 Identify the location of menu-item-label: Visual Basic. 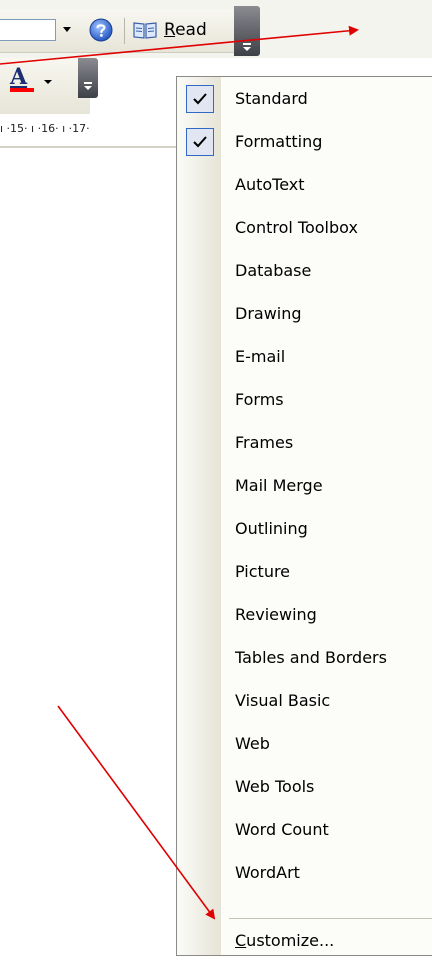
(283, 700).